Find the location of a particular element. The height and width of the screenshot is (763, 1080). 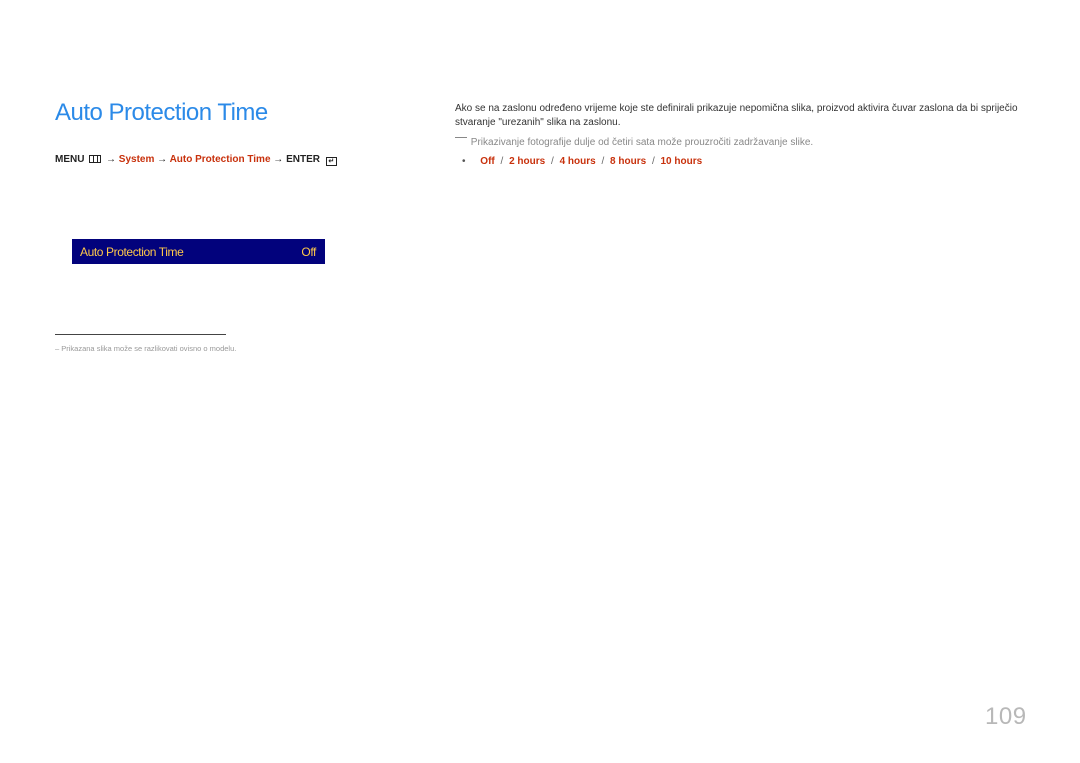

enter-icon: ↵ is located at coordinates (331, 161).